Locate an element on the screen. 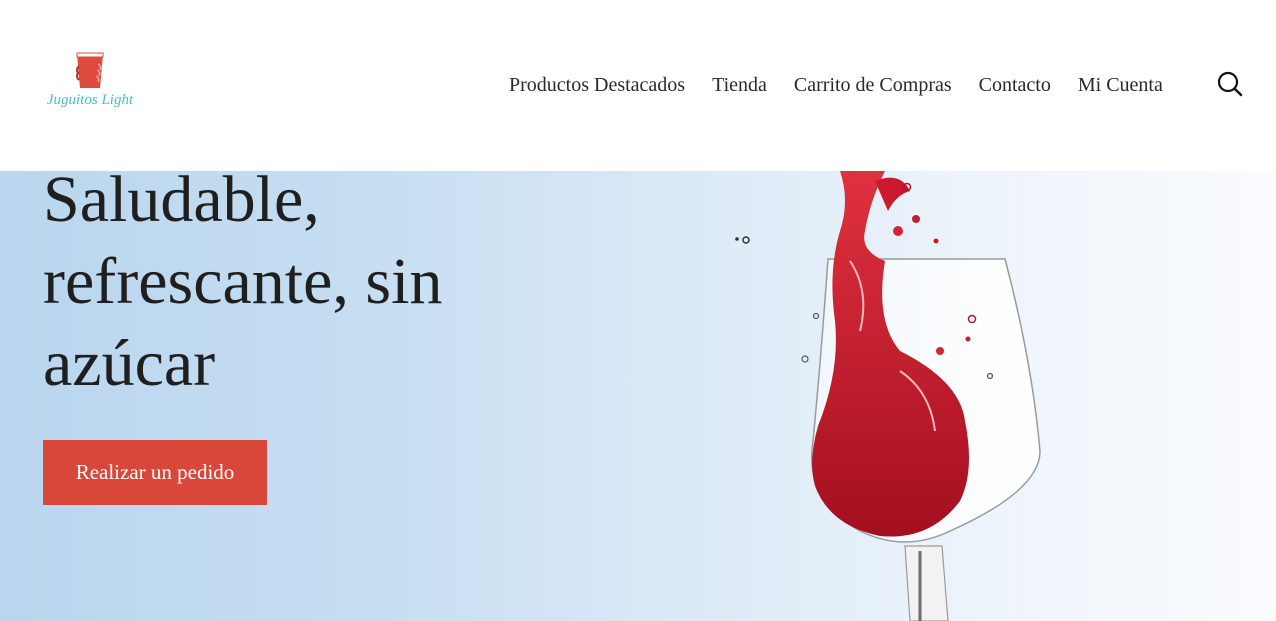  nav-item-carrito: Carrito de Compras is located at coordinates (873, 85).